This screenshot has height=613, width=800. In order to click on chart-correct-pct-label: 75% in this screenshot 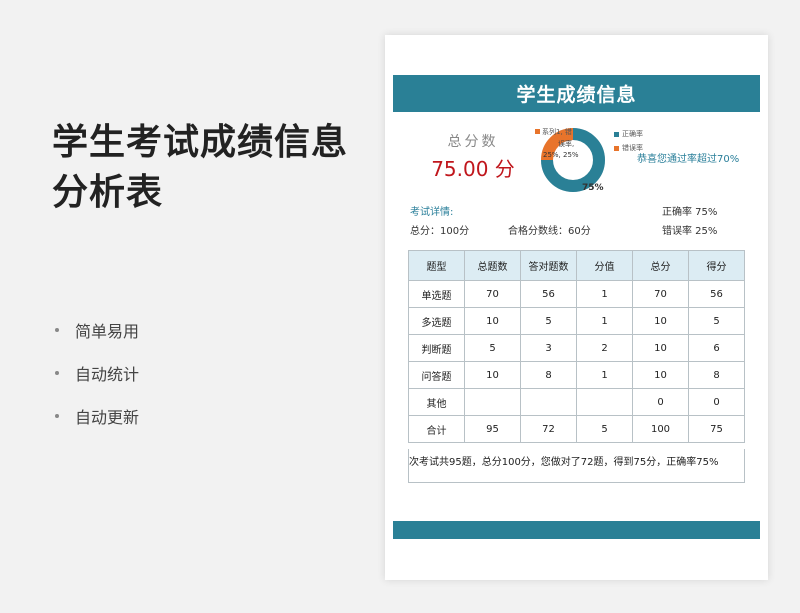, I will do `click(593, 188)`.